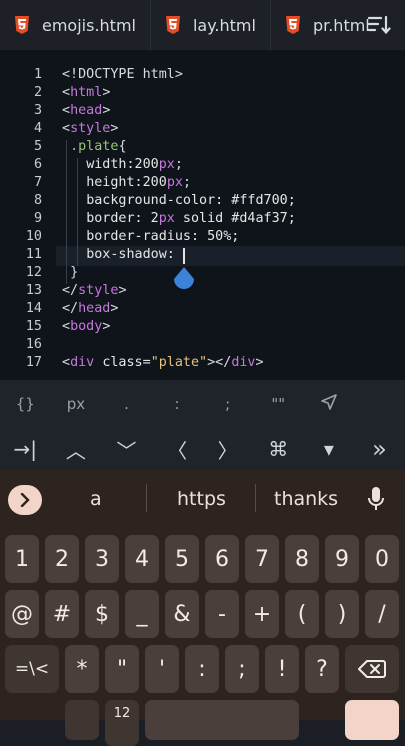  Describe the element at coordinates (25, 404) in the screenshot. I see `symbol-key-braces: {}` at that location.